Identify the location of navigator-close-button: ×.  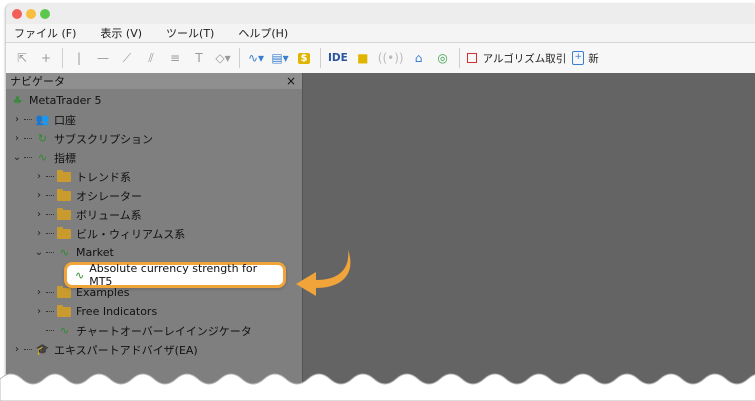
(291, 81).